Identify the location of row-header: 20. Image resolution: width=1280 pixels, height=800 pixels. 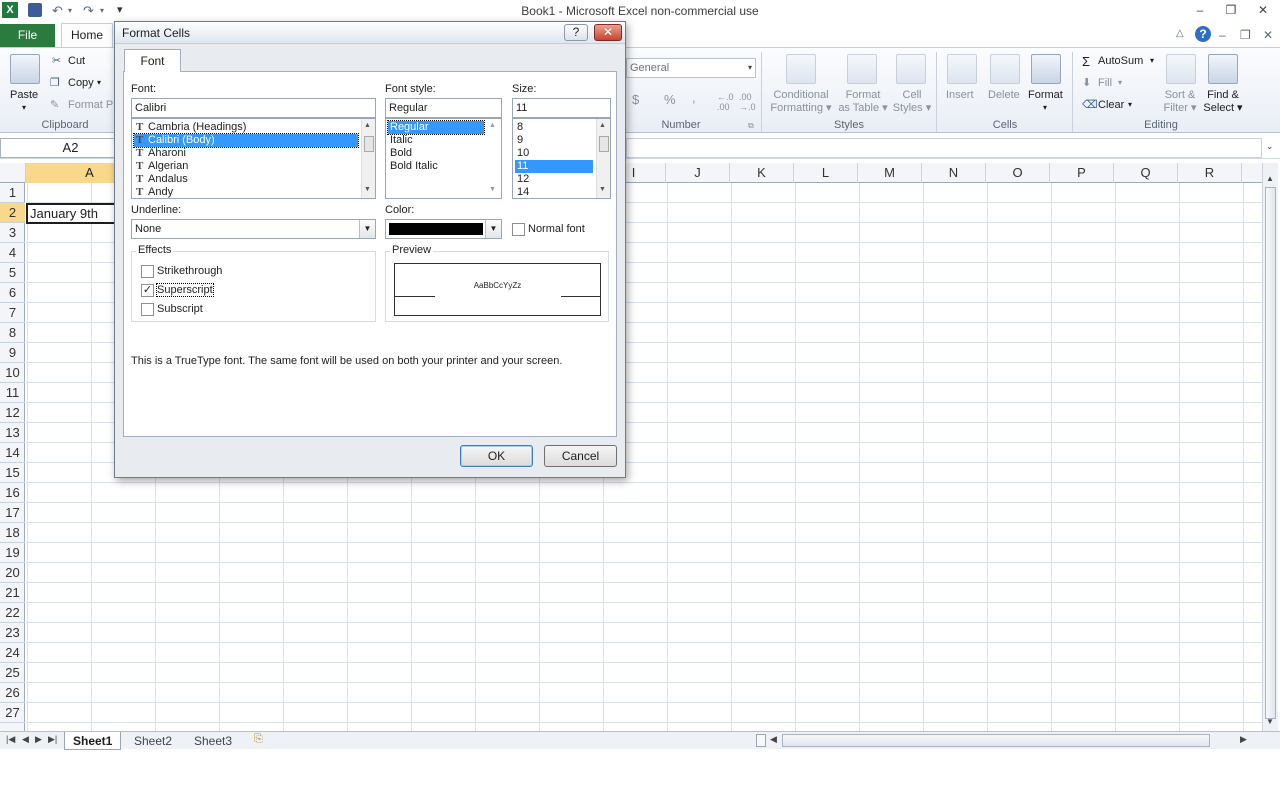
(12, 573).